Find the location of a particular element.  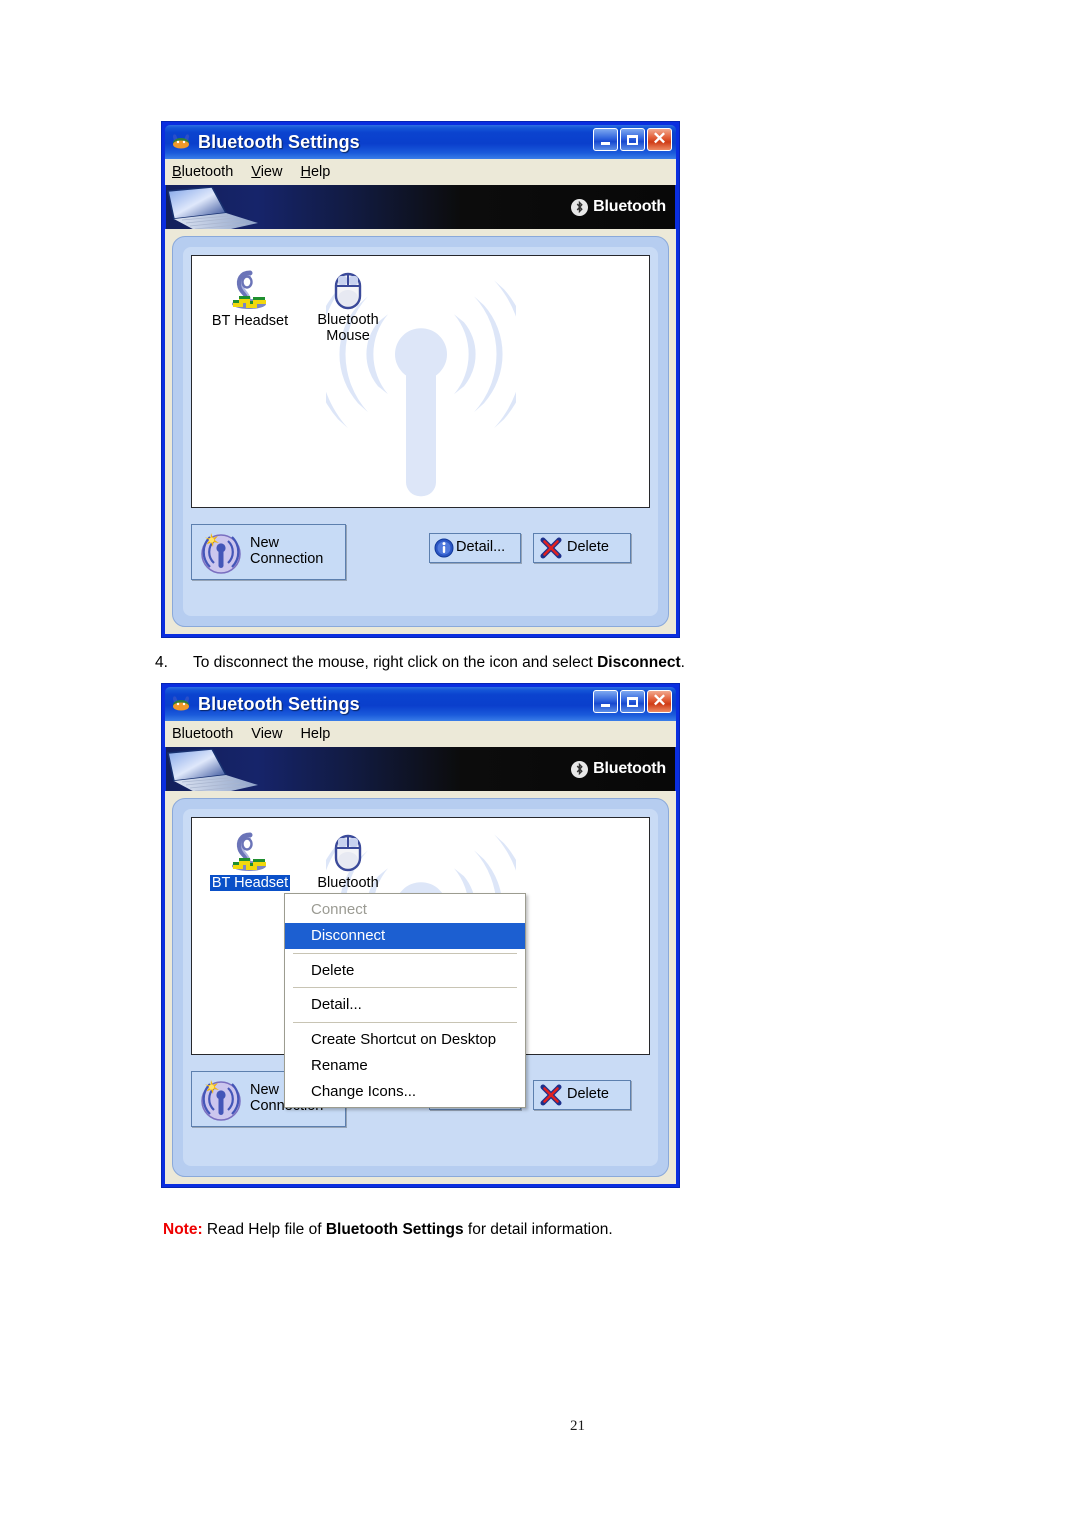

new-connection-label: New Connection is located at coordinates (287, 551).